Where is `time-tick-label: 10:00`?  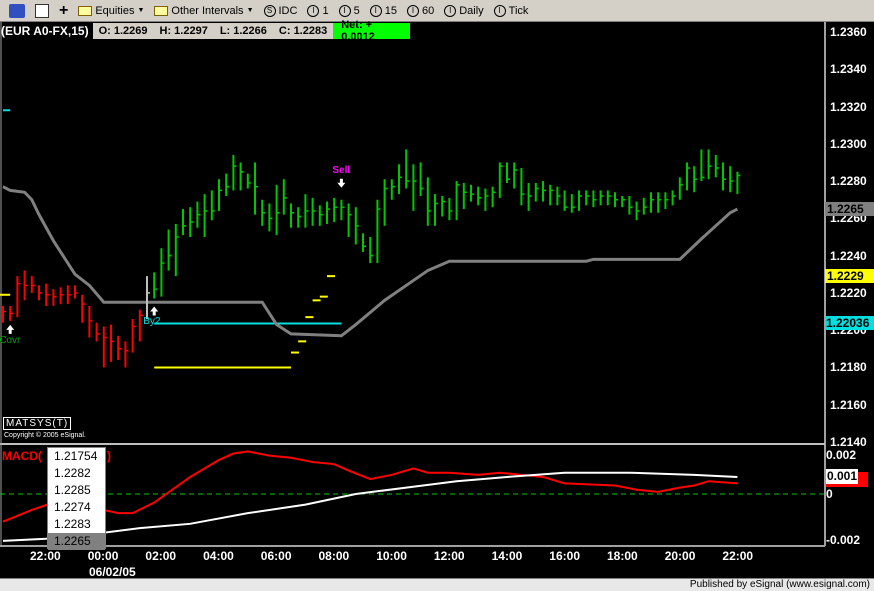 time-tick-label: 10:00 is located at coordinates (391, 556).